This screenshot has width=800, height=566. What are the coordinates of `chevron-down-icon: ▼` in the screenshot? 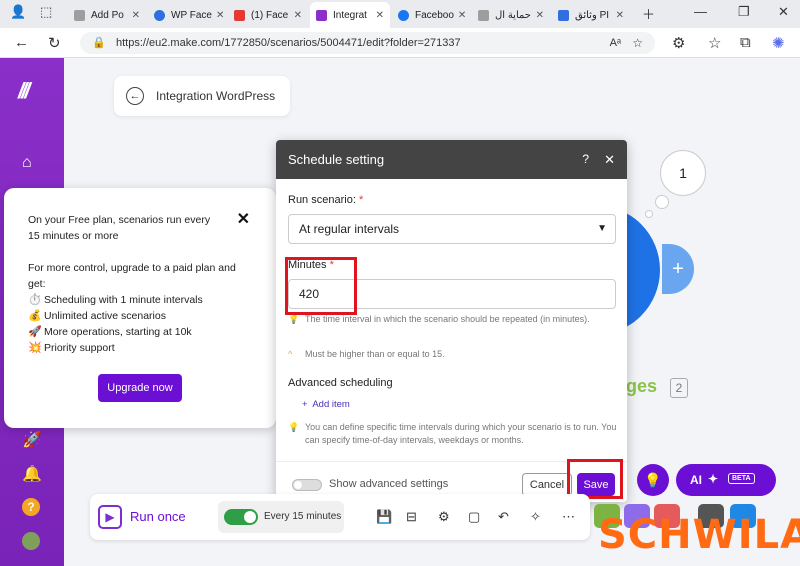 It's located at (602, 228).